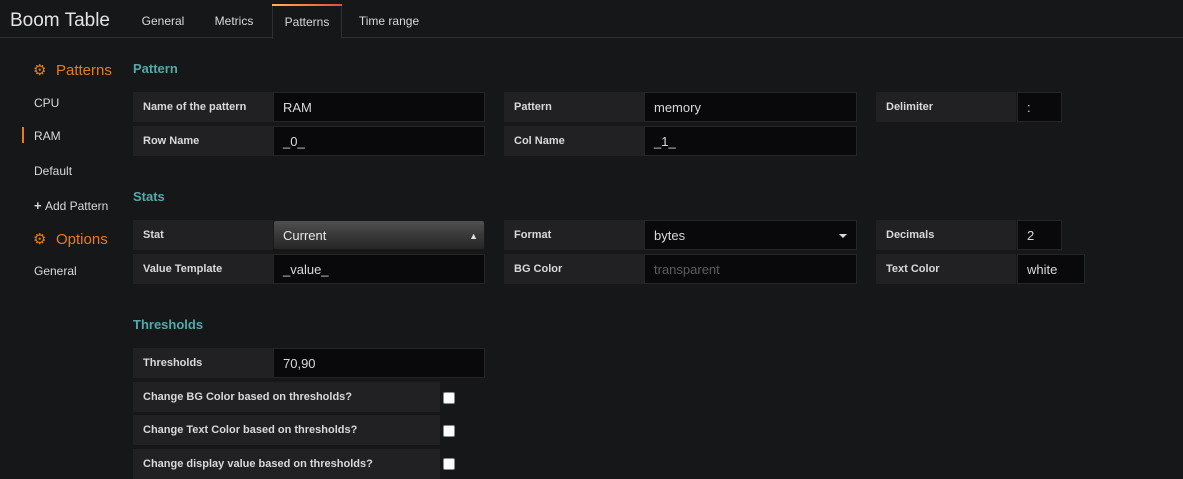 This screenshot has height=479, width=1183. What do you see at coordinates (449, 464) in the screenshot?
I see `display-value-thresholds-checkbox` at bounding box center [449, 464].